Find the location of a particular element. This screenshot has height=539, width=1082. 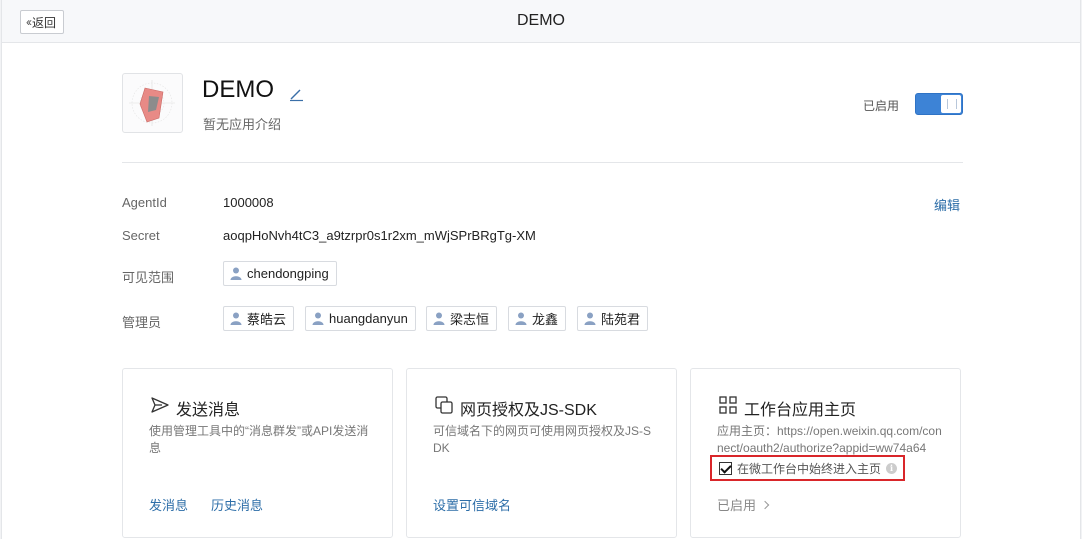

admin-name: 蔡皓云 is located at coordinates (267, 319).